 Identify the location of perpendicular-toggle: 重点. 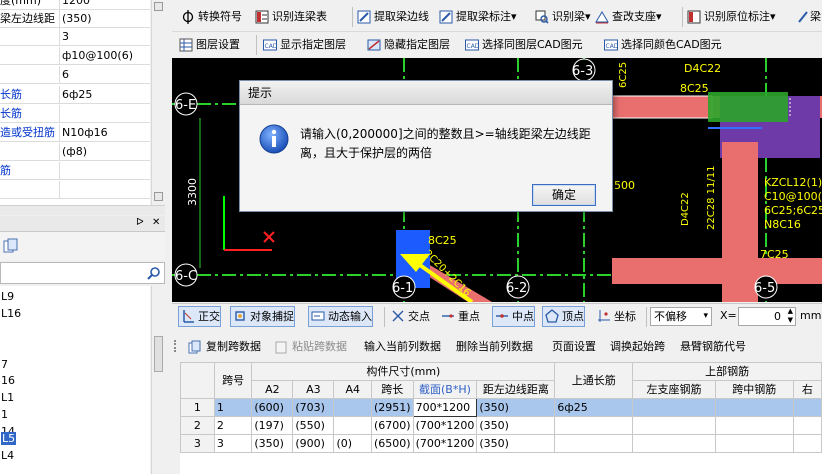
(459, 316).